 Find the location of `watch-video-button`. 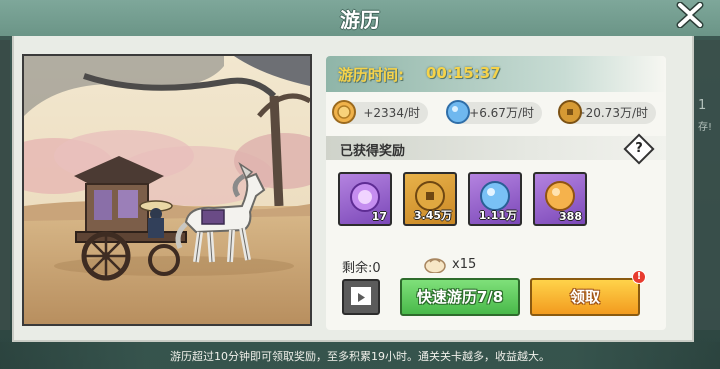

watch-video-button is located at coordinates (361, 297).